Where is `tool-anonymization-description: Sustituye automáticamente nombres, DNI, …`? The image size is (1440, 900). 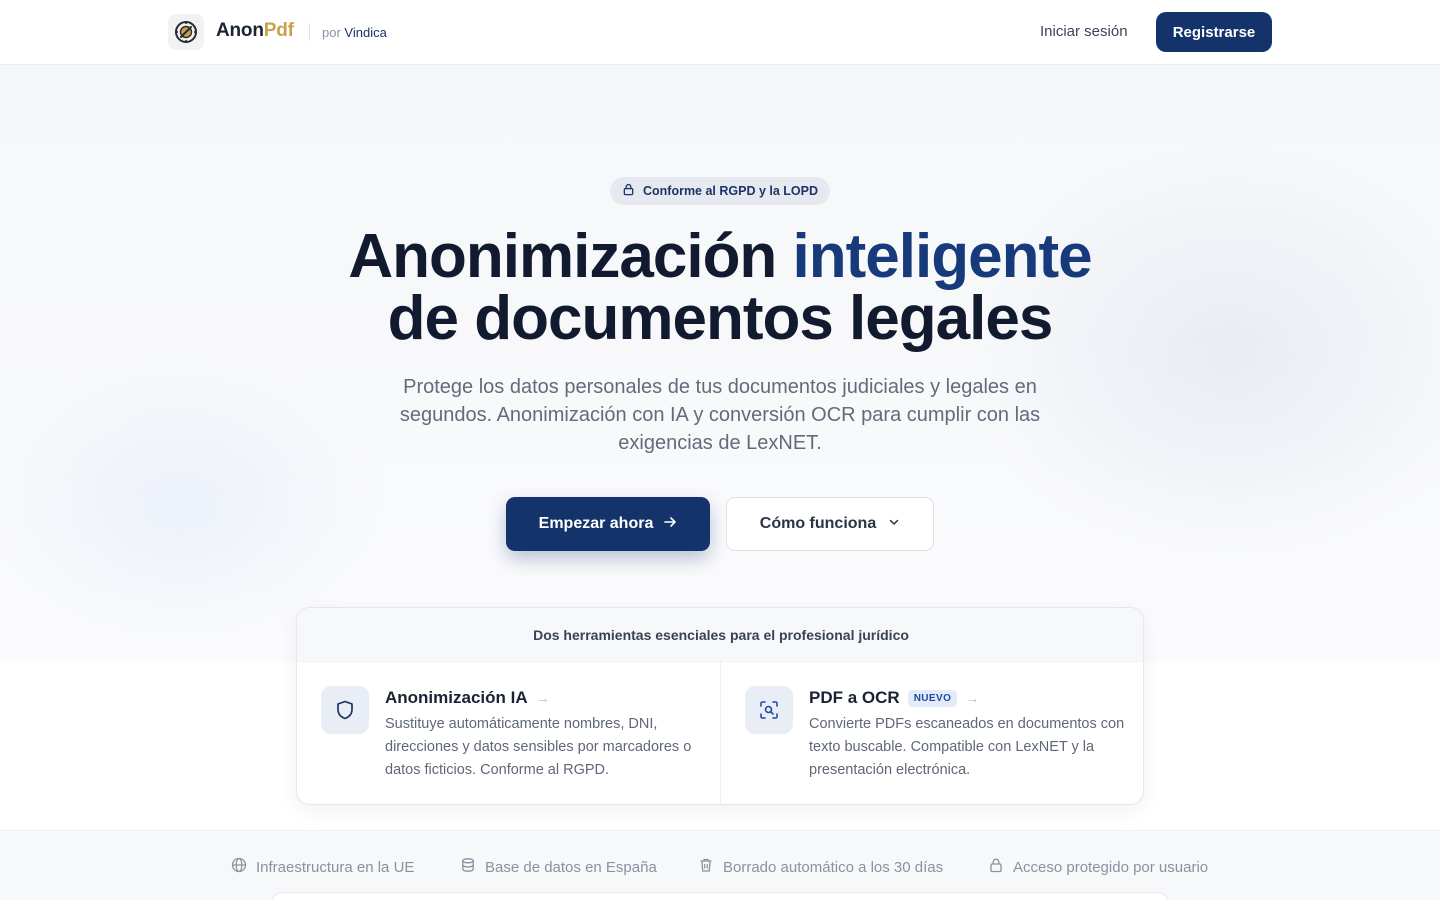
tool-anonymization-description: Sustituye automáticamente nombres, DNI, … is located at coordinates (538, 747).